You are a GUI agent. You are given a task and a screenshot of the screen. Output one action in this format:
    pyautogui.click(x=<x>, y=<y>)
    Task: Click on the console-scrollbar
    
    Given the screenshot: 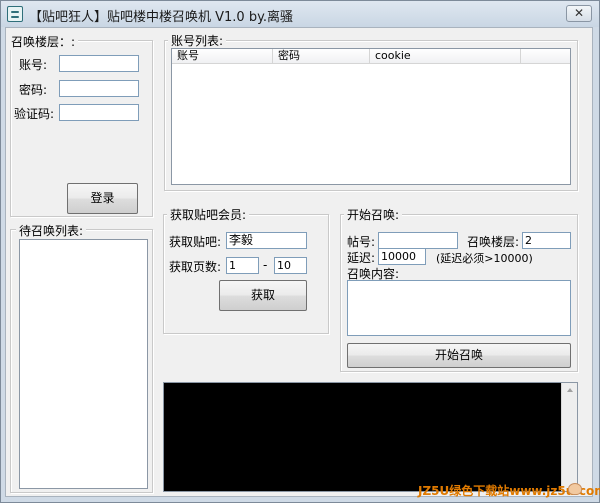 What is the action you would take?
    pyautogui.click(x=569, y=437)
    